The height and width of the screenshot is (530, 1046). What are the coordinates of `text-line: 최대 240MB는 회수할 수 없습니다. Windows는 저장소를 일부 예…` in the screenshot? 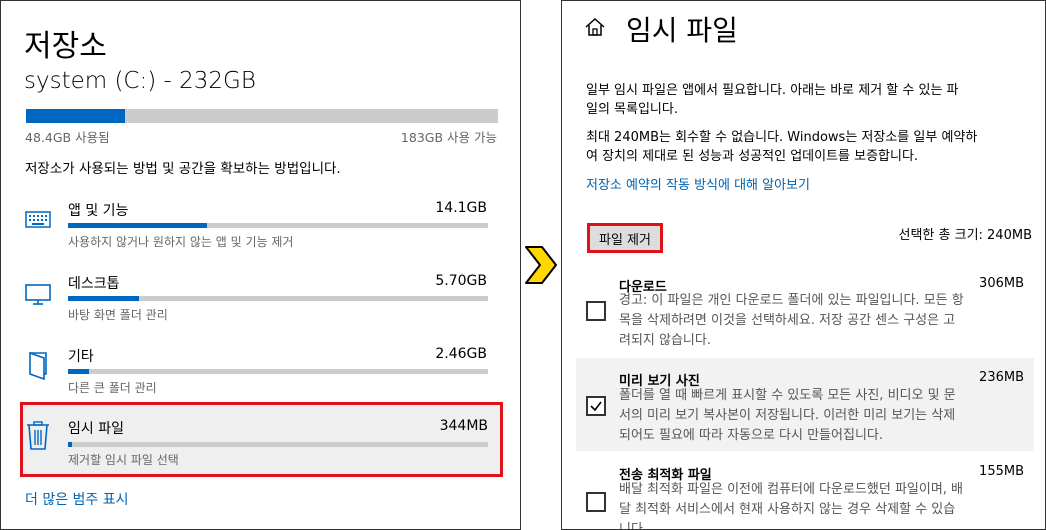 It's located at (782, 137).